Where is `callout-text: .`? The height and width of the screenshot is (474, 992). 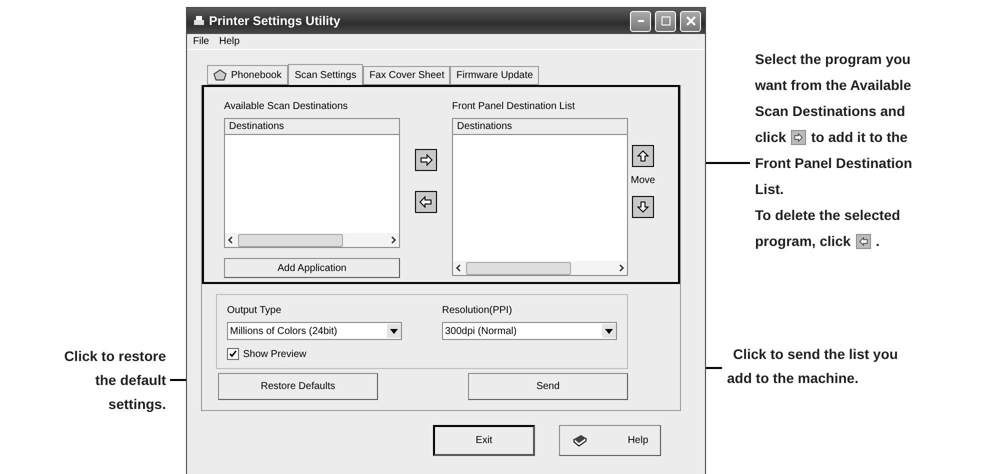 callout-text: . is located at coordinates (878, 241).